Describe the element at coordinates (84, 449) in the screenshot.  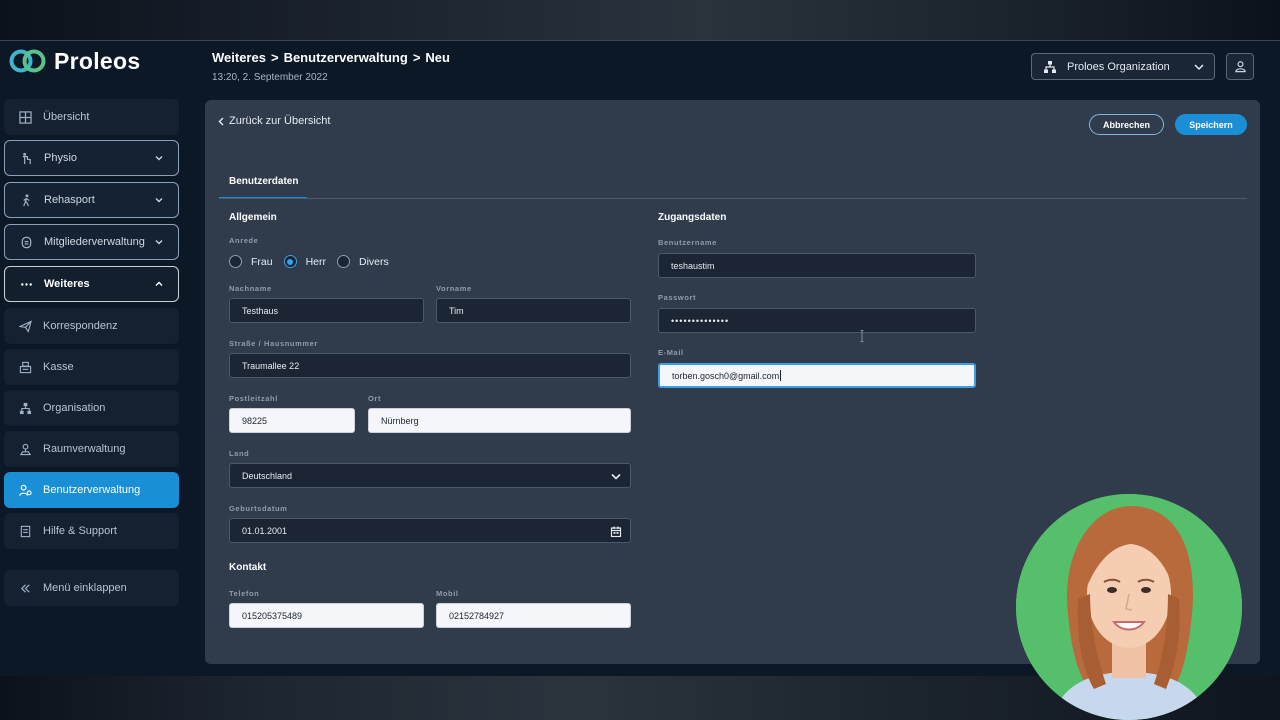
I see `sidebar-item-label: Raumverwaltung` at that location.